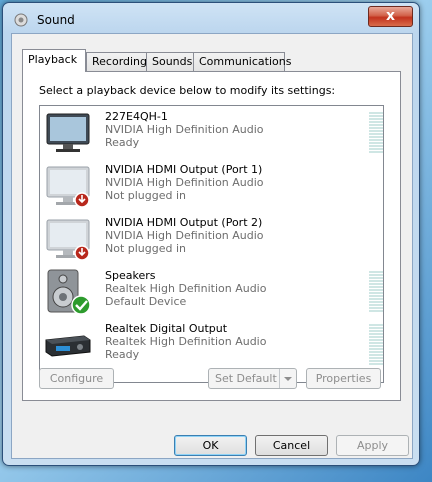  I want to click on apply-button: Apply, so click(372, 445).